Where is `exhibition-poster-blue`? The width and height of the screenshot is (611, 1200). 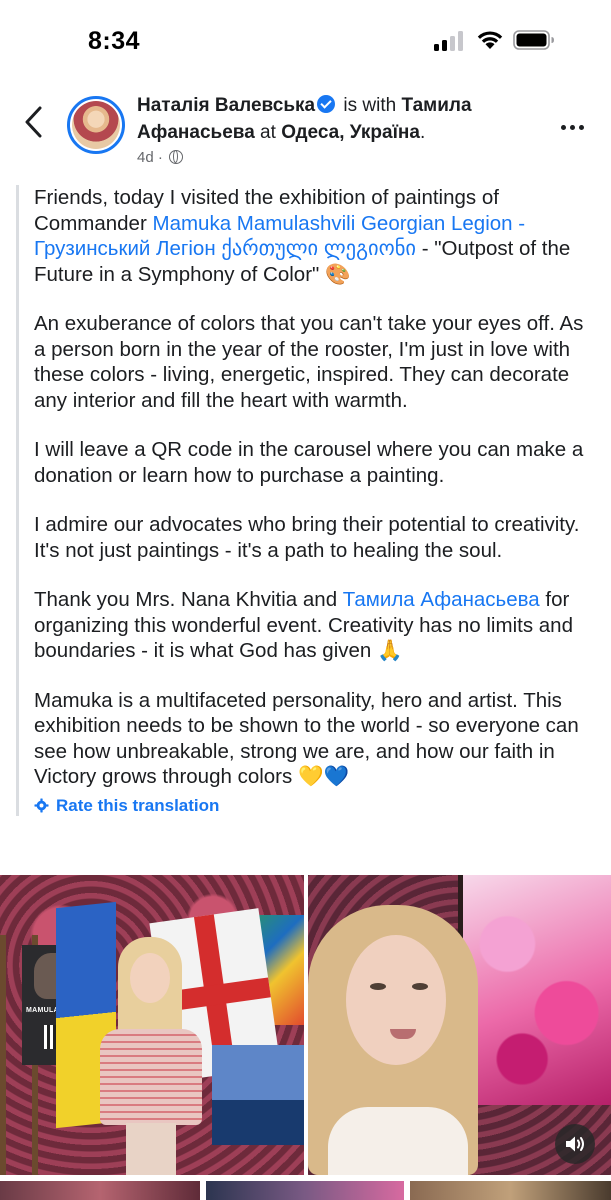 exhibition-poster-blue is located at coordinates (258, 1095).